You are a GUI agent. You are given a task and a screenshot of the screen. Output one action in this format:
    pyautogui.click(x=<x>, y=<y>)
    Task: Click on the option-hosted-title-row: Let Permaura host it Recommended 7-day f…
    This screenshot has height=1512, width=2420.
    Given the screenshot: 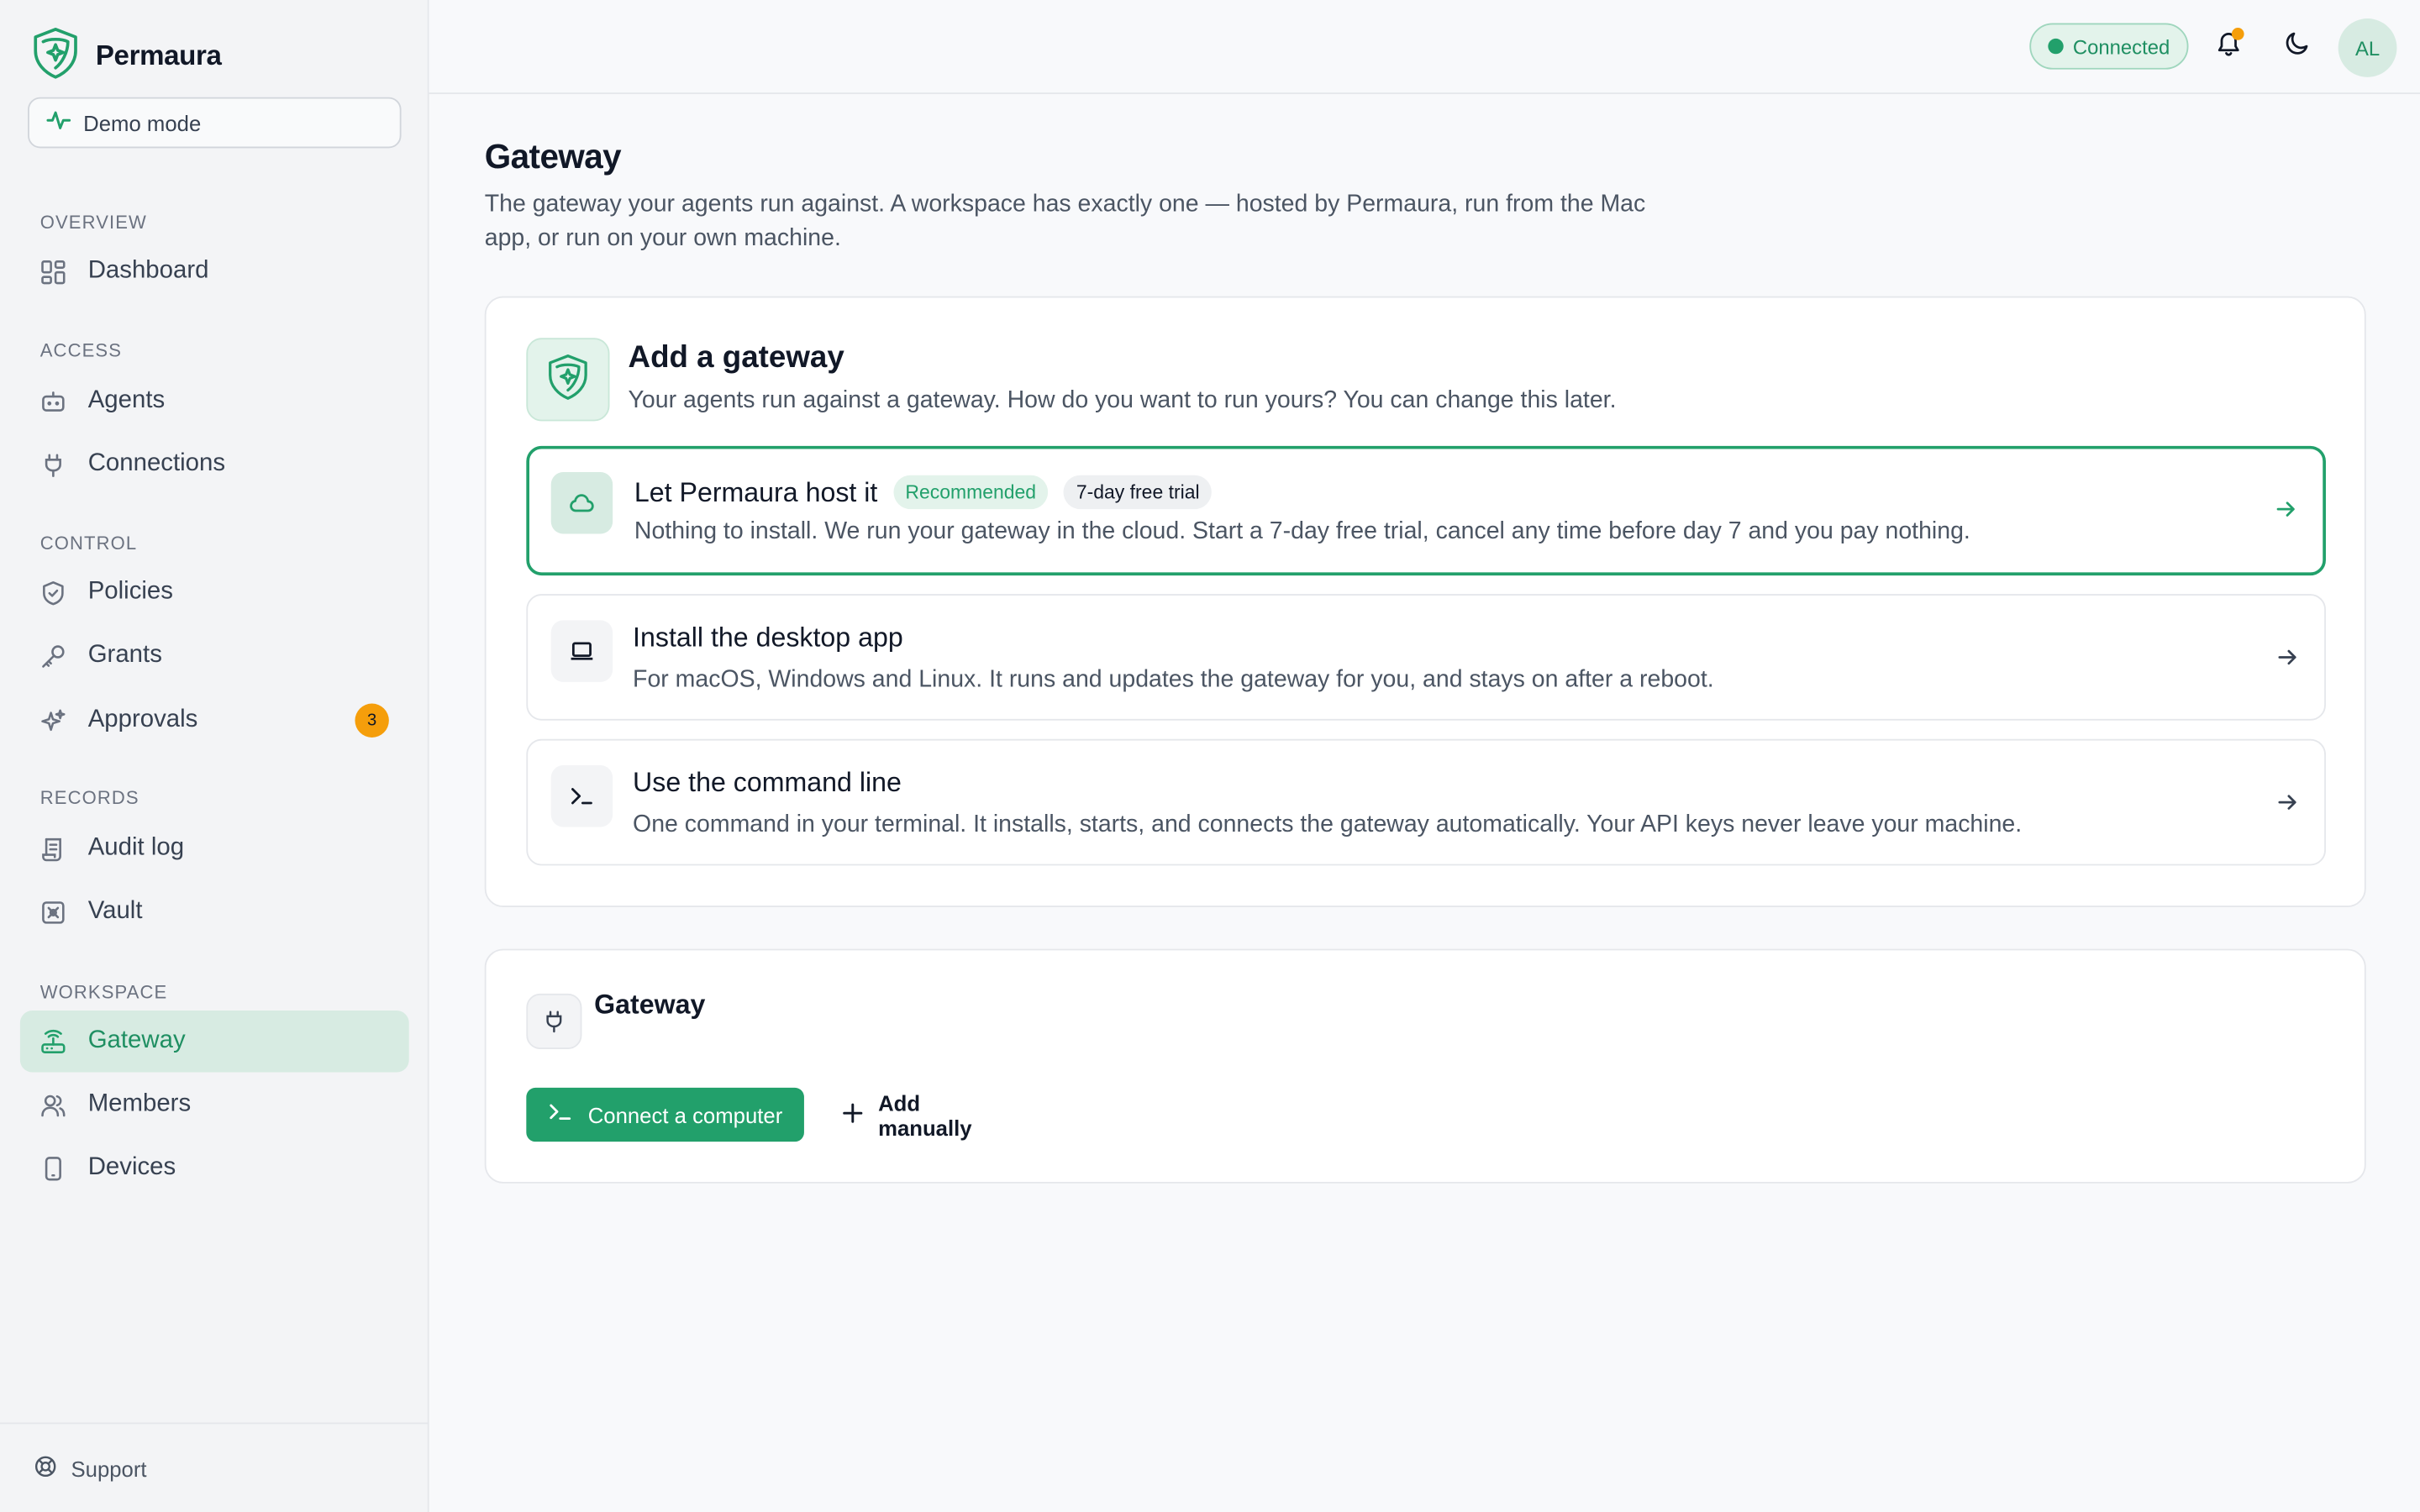 What is the action you would take?
    pyautogui.click(x=924, y=492)
    